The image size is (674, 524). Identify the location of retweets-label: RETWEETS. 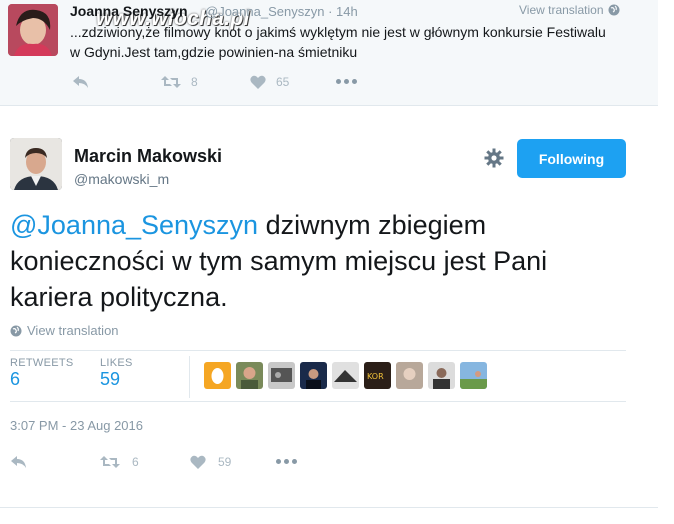
(42, 363).